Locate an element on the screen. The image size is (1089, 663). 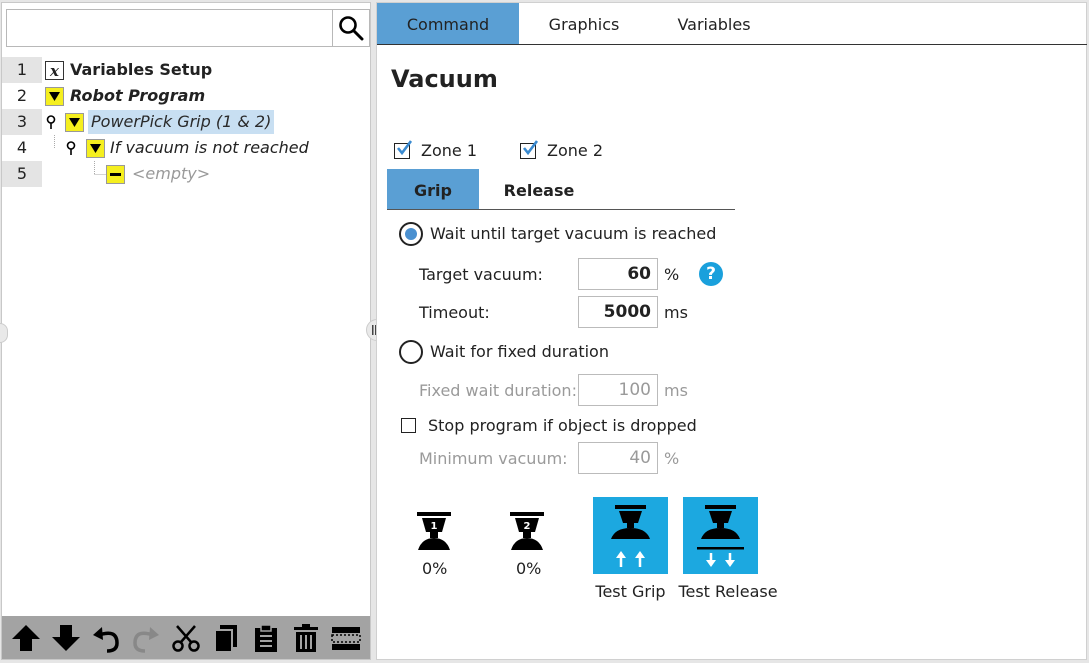
move-down-button is located at coordinates (66, 638).